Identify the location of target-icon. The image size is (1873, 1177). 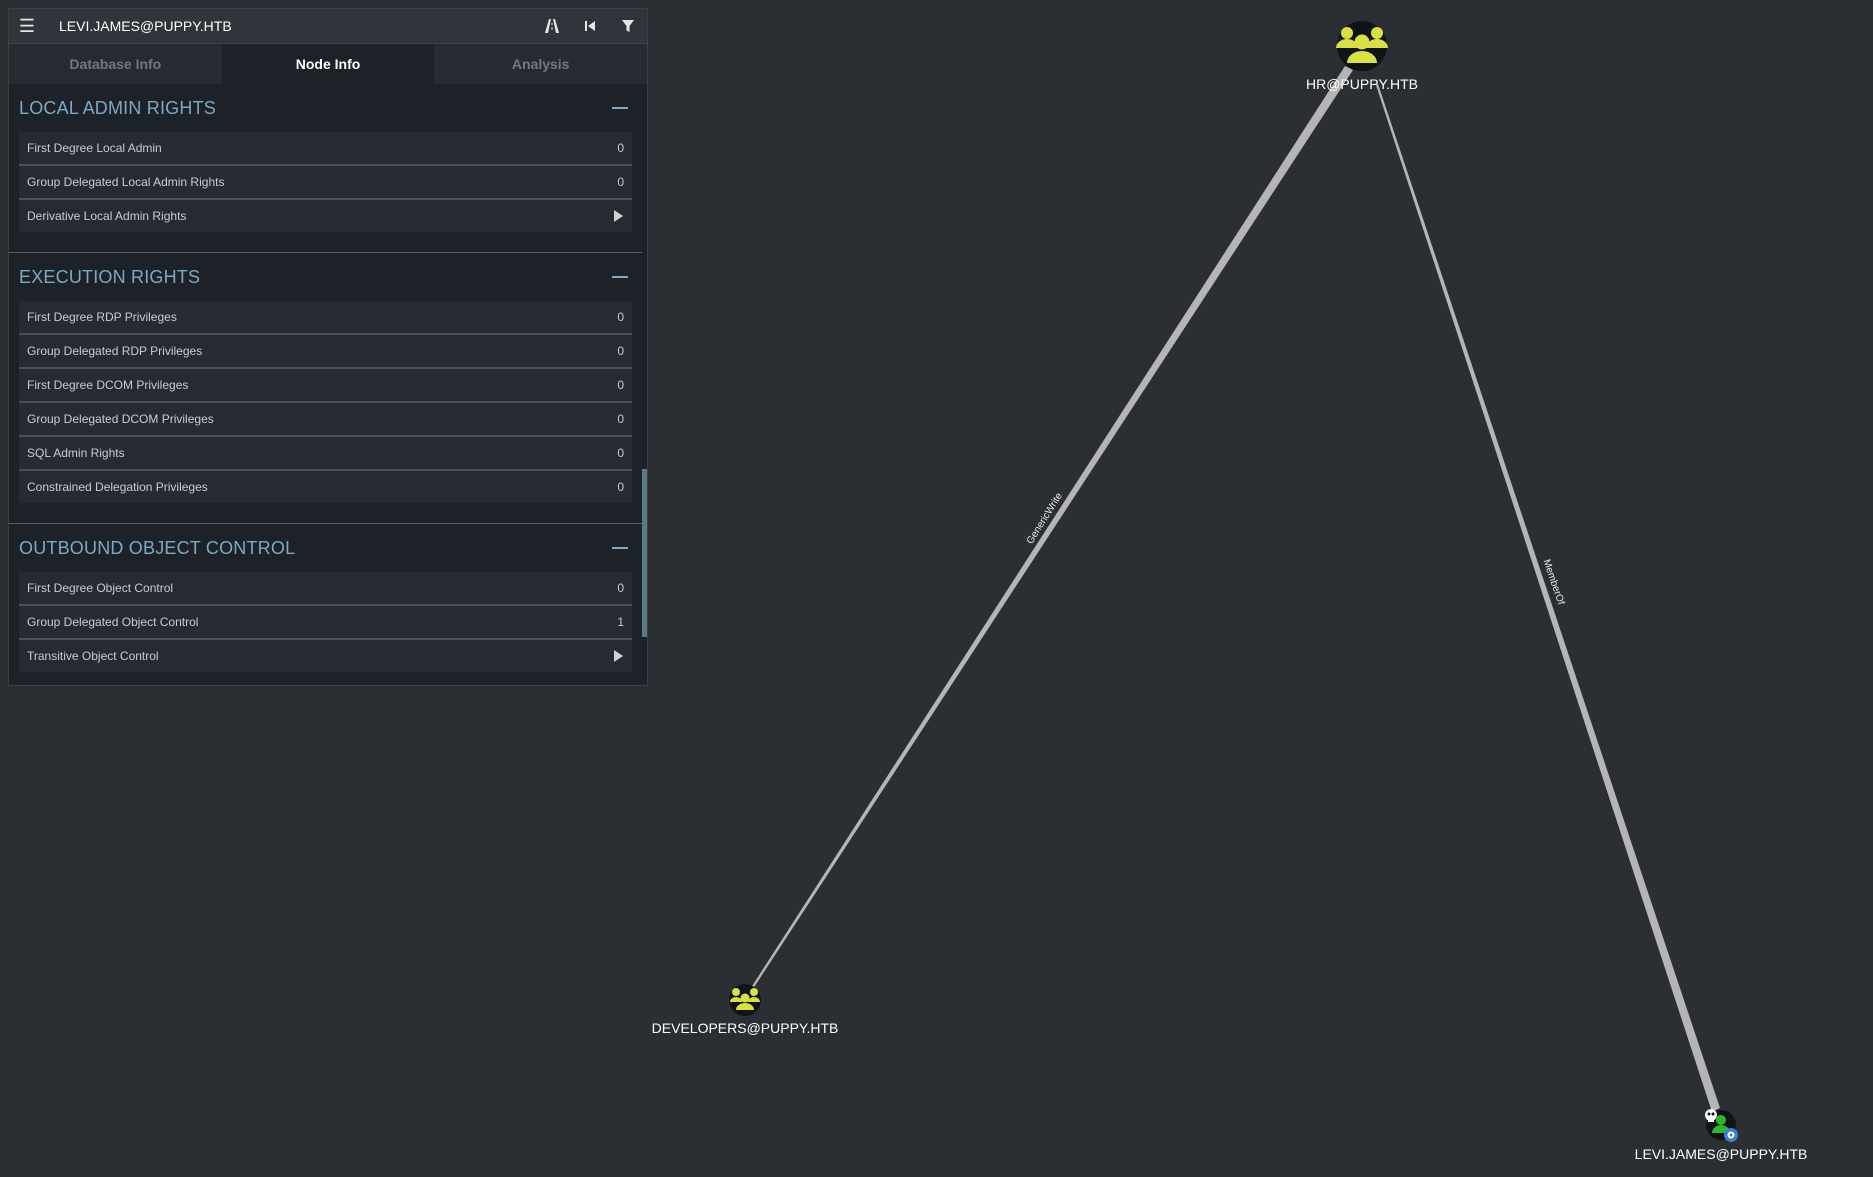
(1731, 1135).